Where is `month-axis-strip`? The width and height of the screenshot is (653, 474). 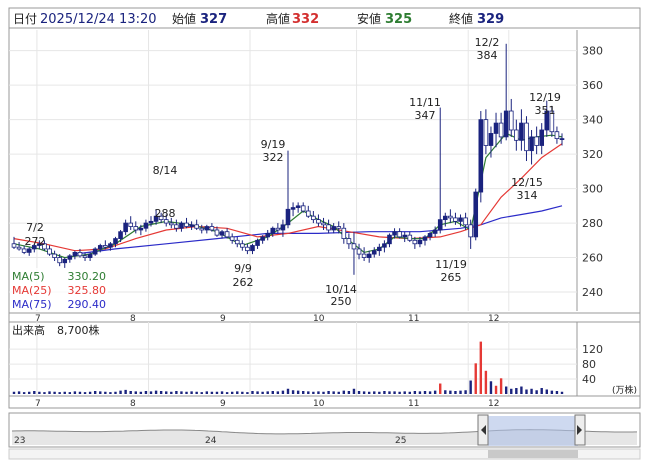
month-axis-strip is located at coordinates (324, 317).